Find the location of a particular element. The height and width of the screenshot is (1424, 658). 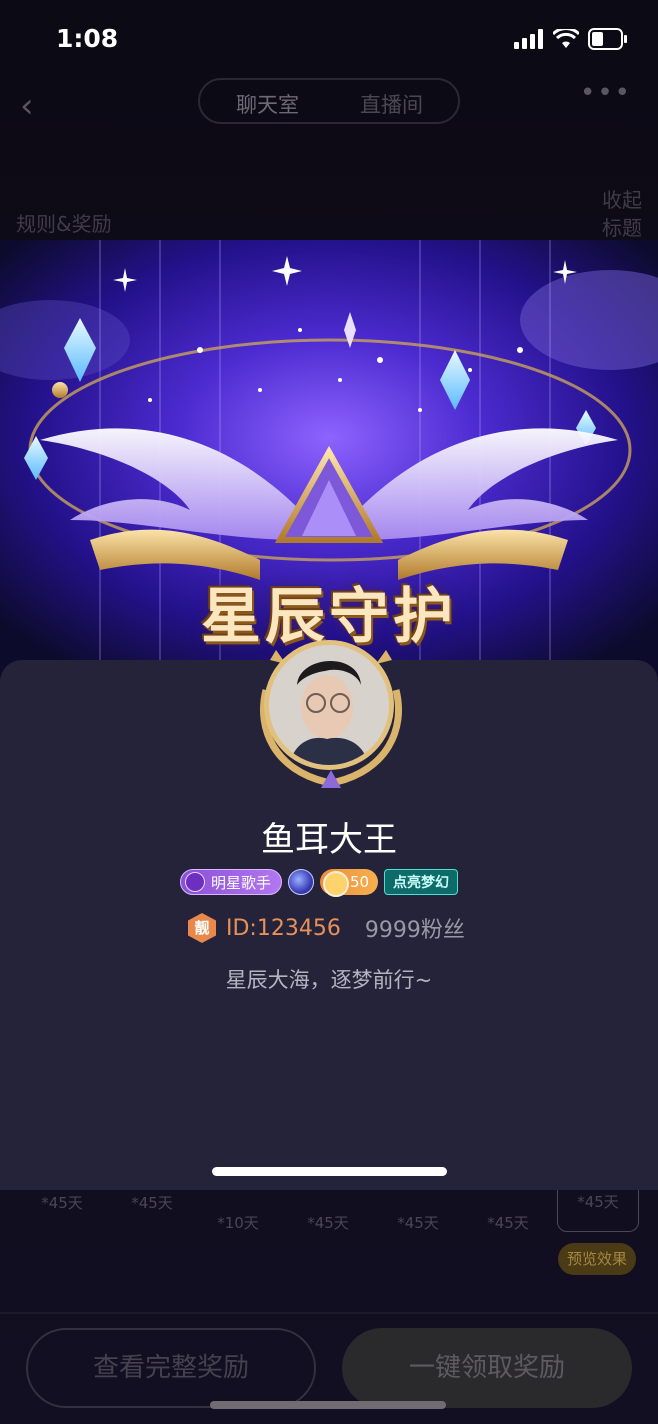

wifi-icon is located at coordinates (566, 38).